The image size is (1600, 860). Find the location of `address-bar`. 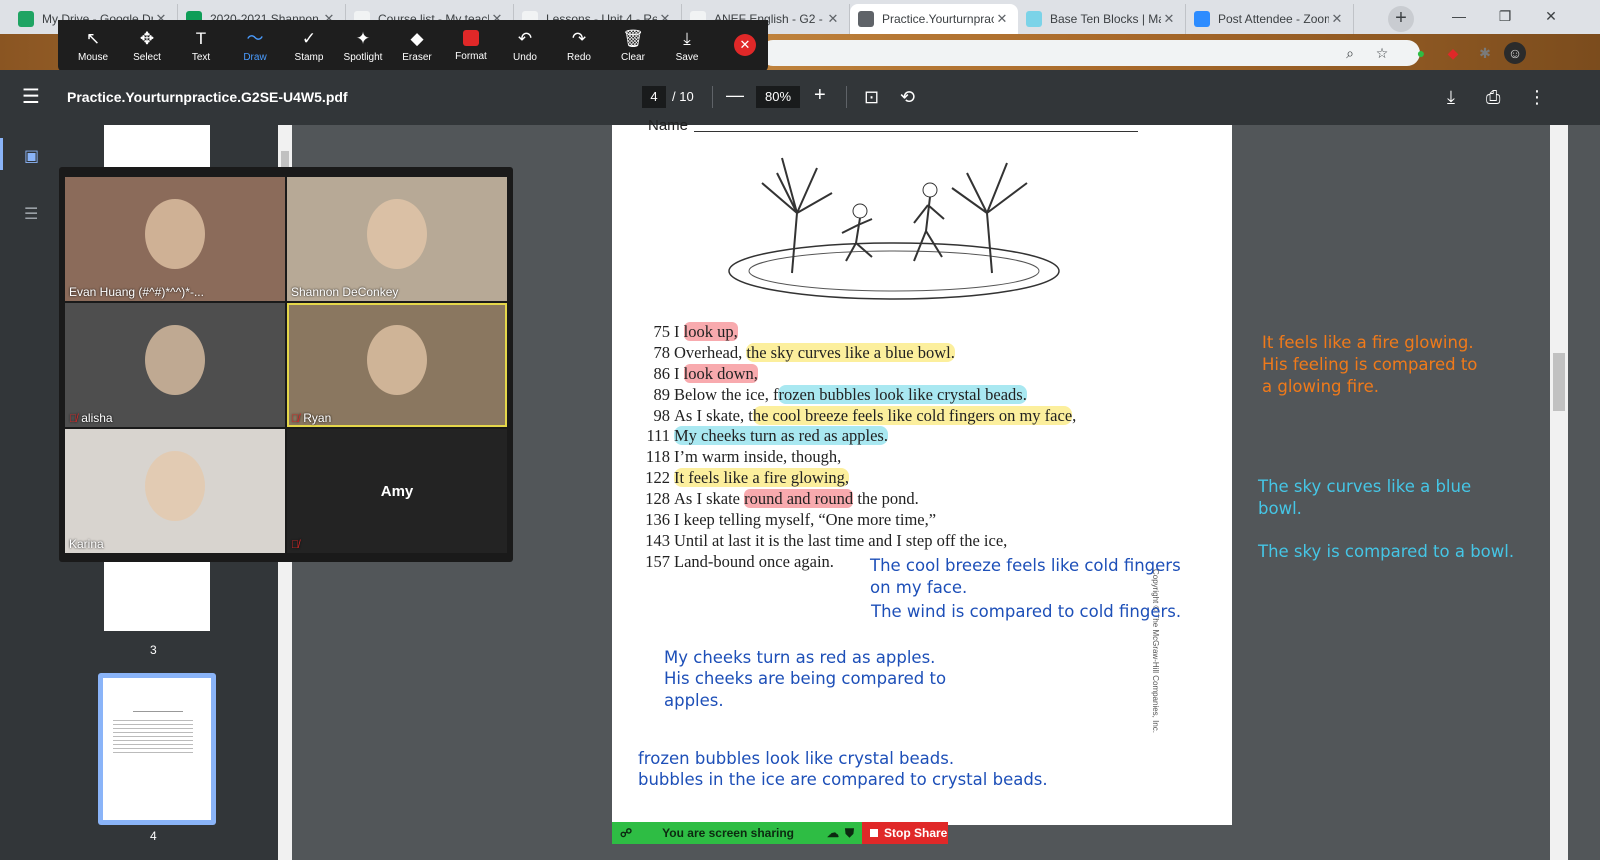

address-bar is located at coordinates (1090, 53).